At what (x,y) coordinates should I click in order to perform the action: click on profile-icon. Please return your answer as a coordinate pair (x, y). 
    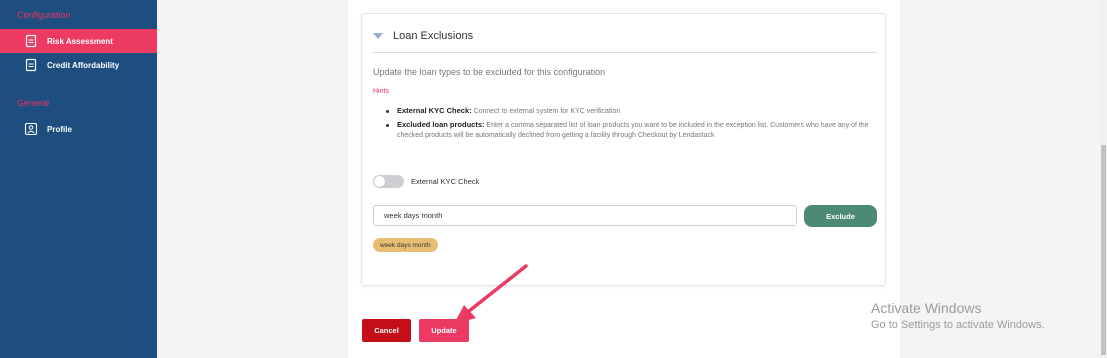
    Looking at the image, I should click on (31, 129).